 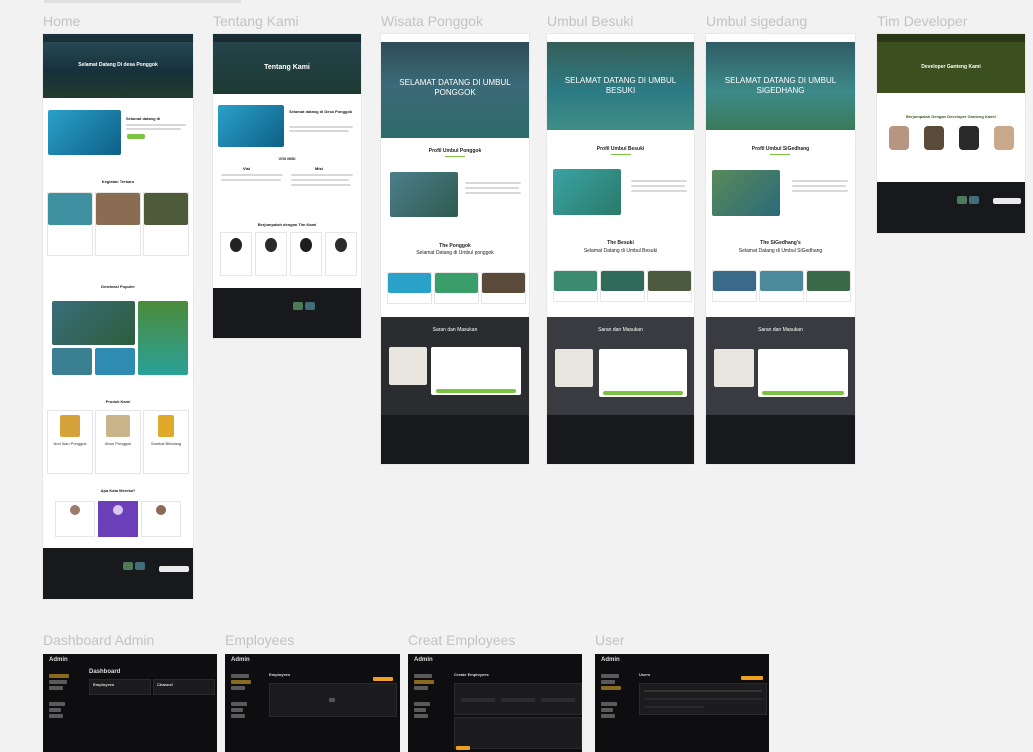 What do you see at coordinates (780, 149) in the screenshot?
I see `sigedang-profile-title: Profil Umbul SiGedhang` at bounding box center [780, 149].